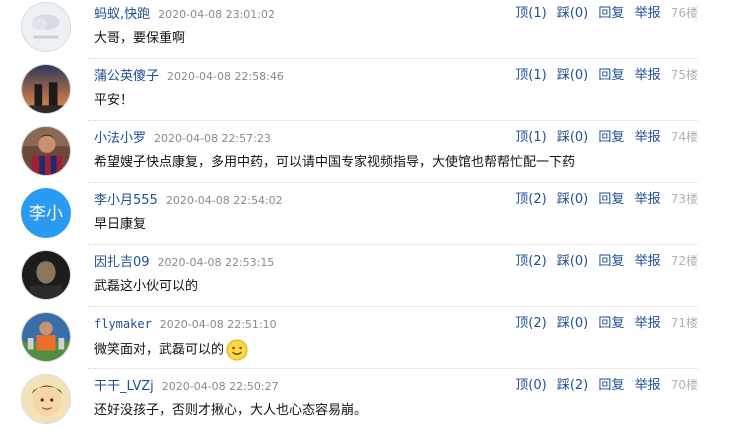 The height and width of the screenshot is (434, 736). I want to click on timestamp: 2020-04-08 22:54:02, so click(224, 200).